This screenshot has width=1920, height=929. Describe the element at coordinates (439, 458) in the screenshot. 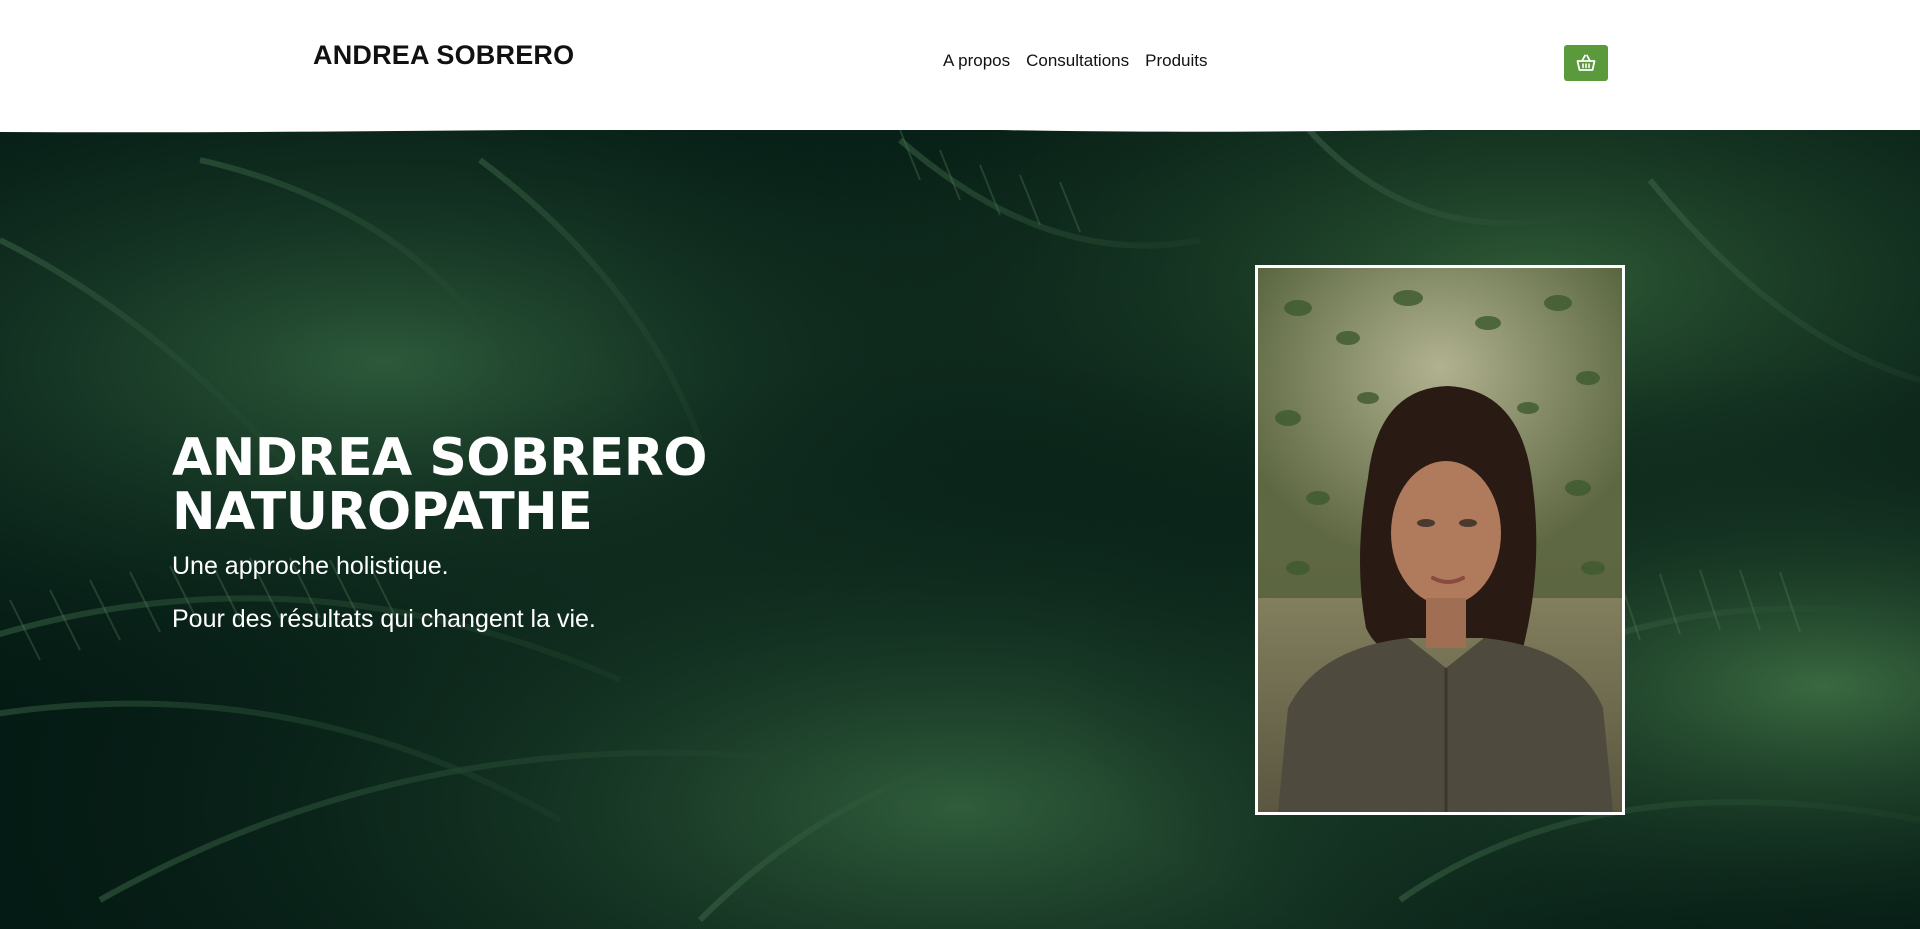

I see `hero-title-line-1: ANDREA SOBRERO` at that location.